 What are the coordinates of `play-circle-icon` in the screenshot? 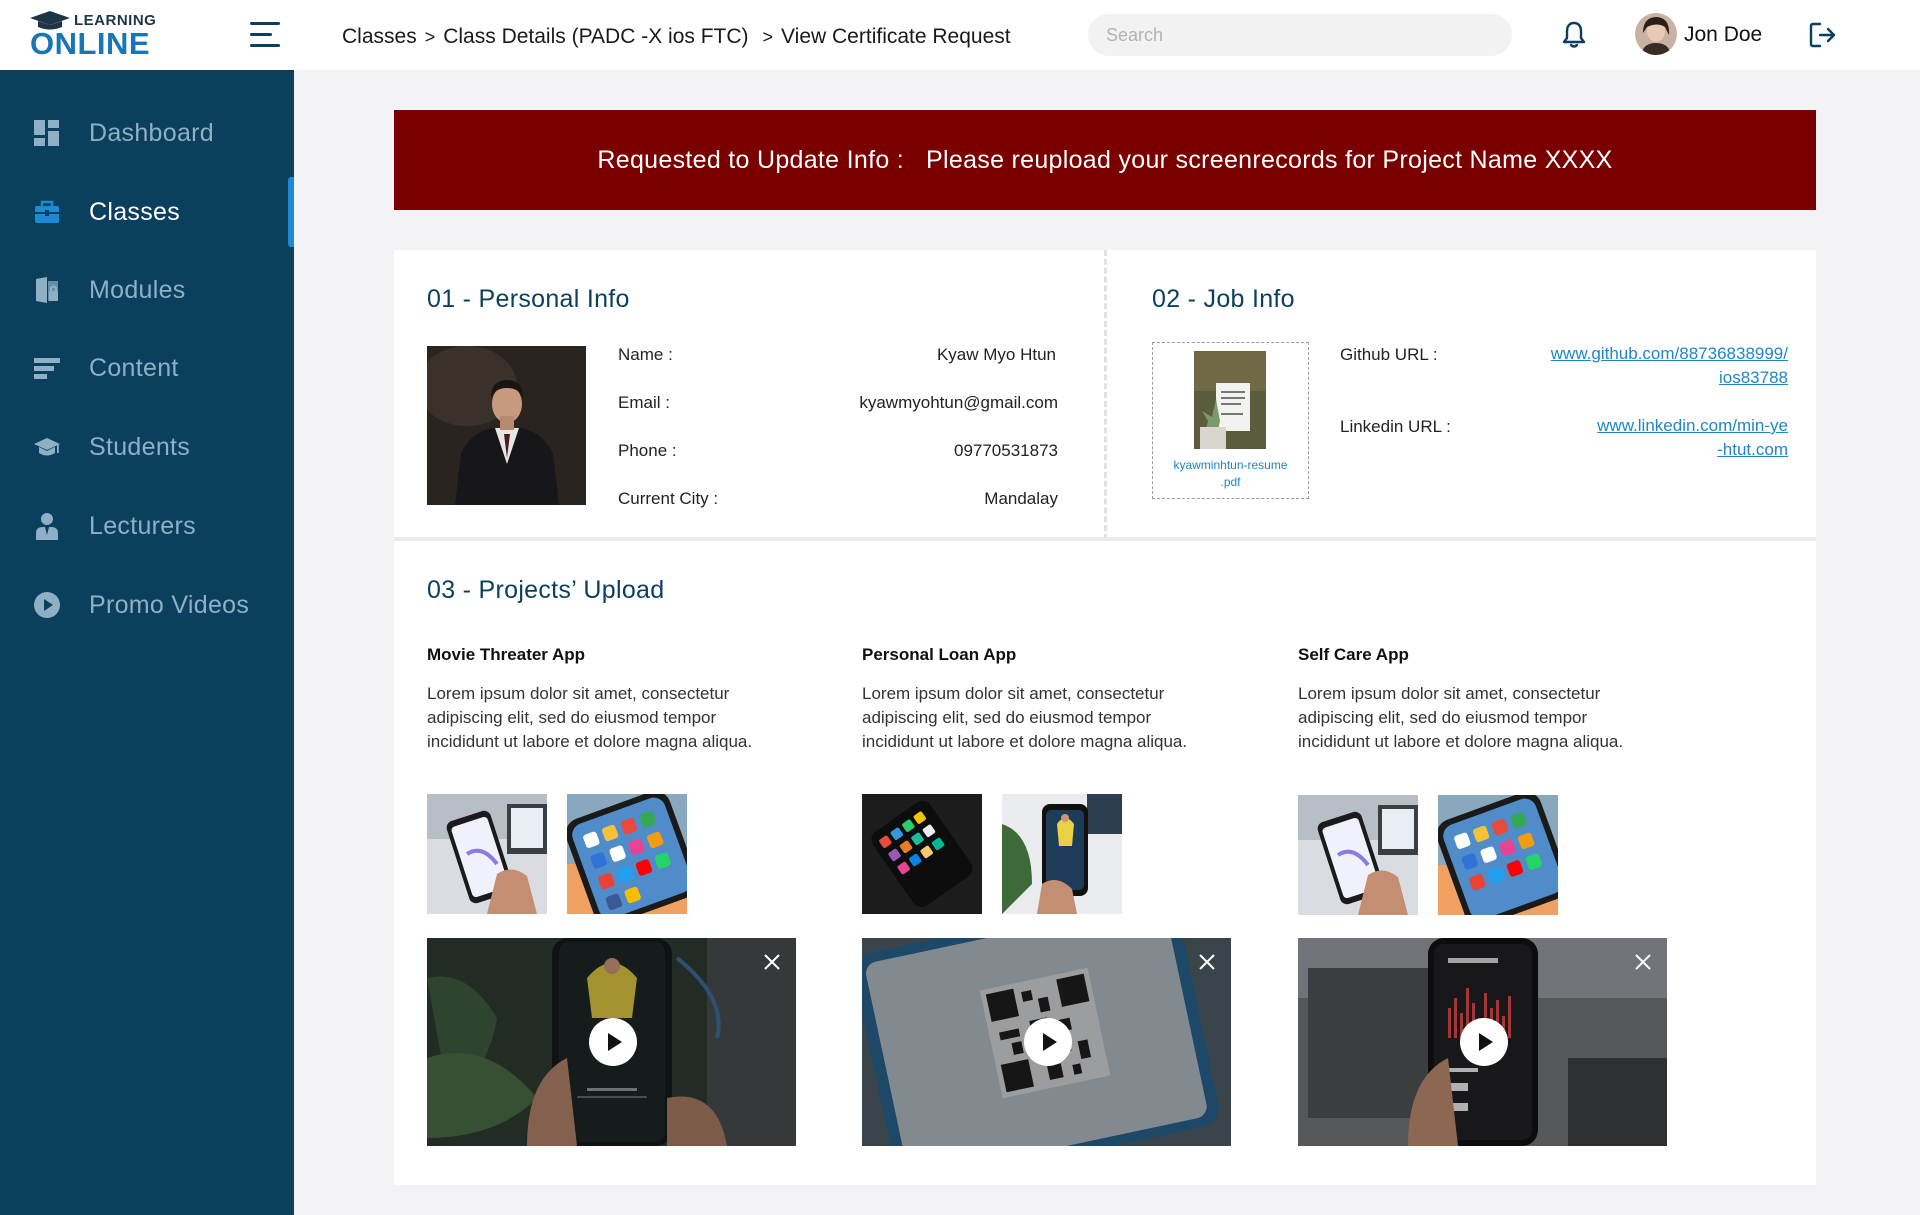 It's located at (47, 605).